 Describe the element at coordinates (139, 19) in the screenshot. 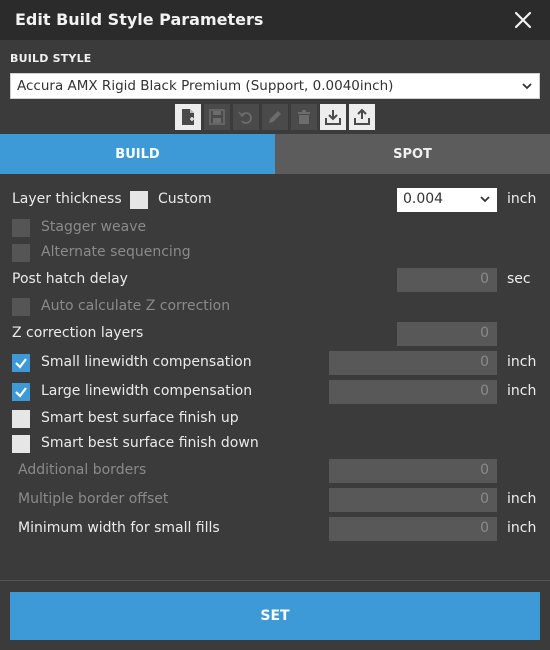

I see `dialog-title: Edit Build Style Parameters` at that location.